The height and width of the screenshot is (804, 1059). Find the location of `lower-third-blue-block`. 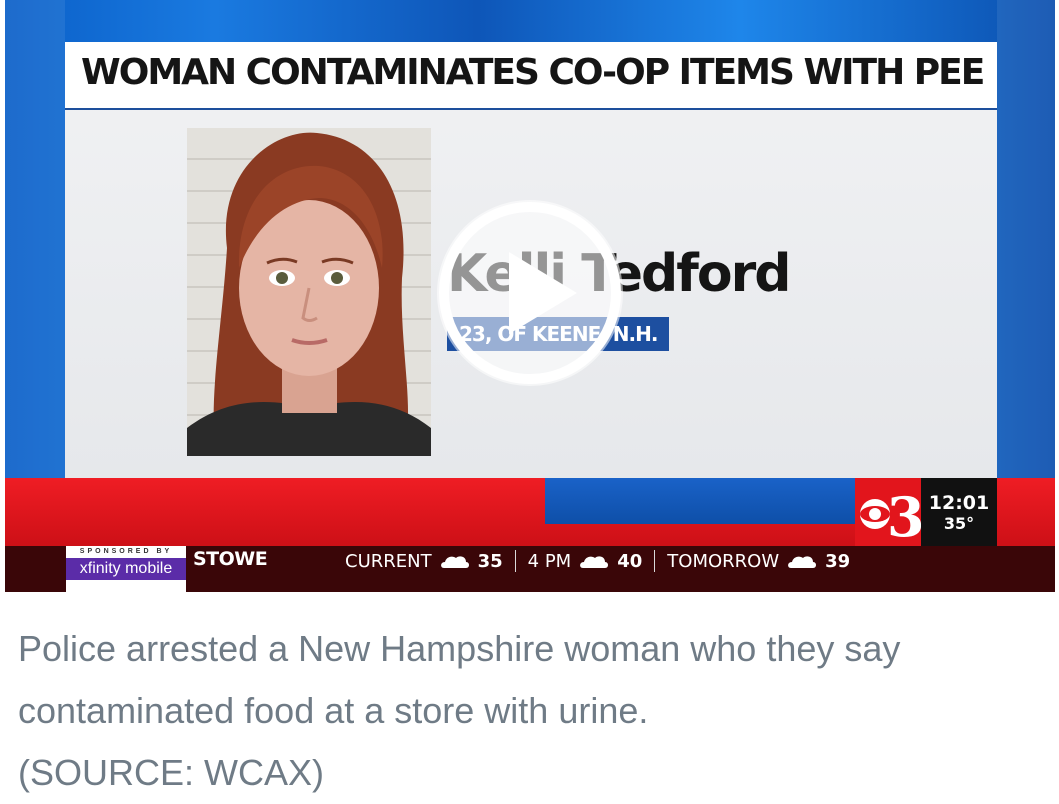

lower-third-blue-block is located at coordinates (700, 501).